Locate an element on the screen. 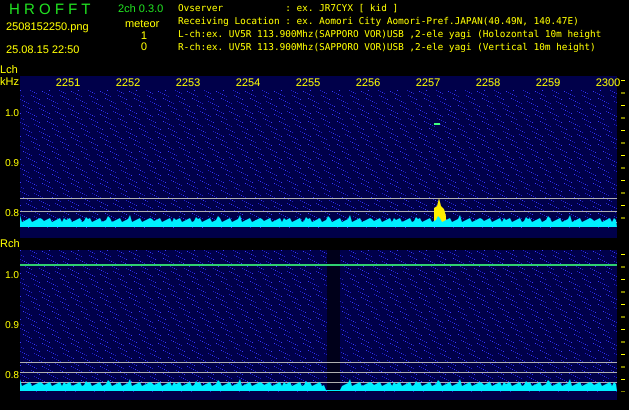 The image size is (629, 410). channel-label: Lch is located at coordinates (9, 70).